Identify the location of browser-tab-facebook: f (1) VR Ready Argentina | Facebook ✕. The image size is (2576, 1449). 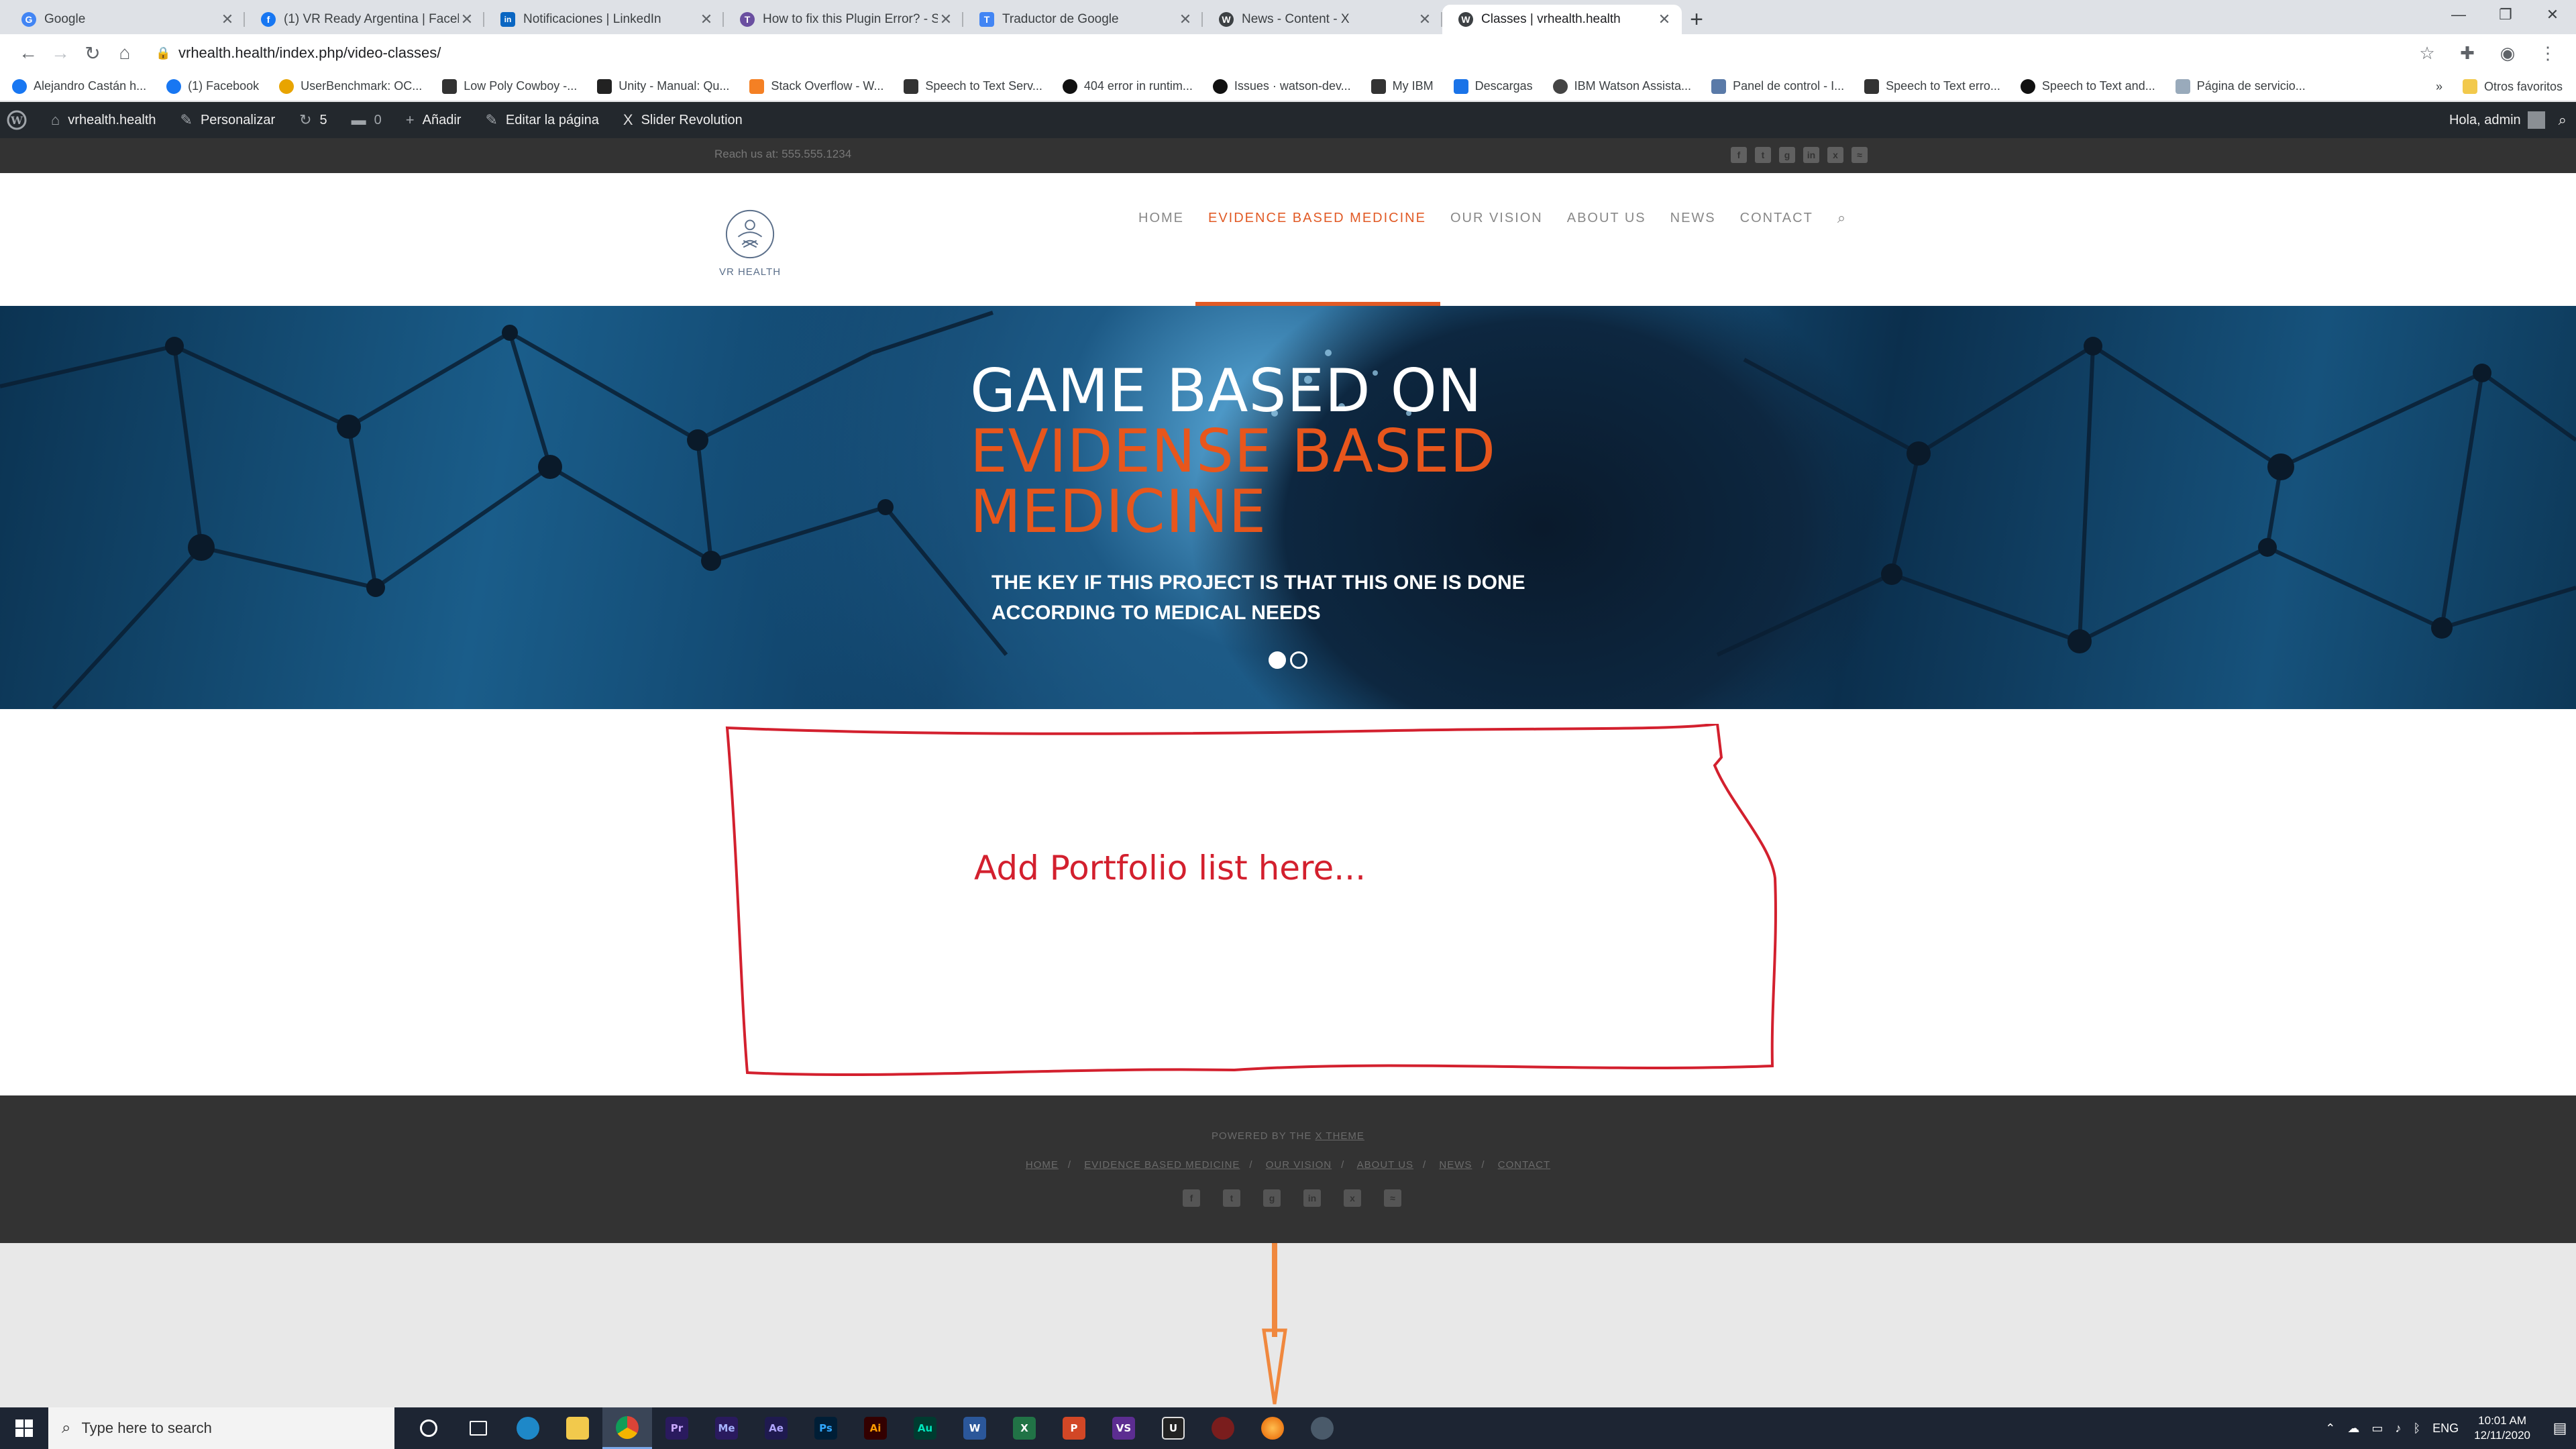
(364, 19).